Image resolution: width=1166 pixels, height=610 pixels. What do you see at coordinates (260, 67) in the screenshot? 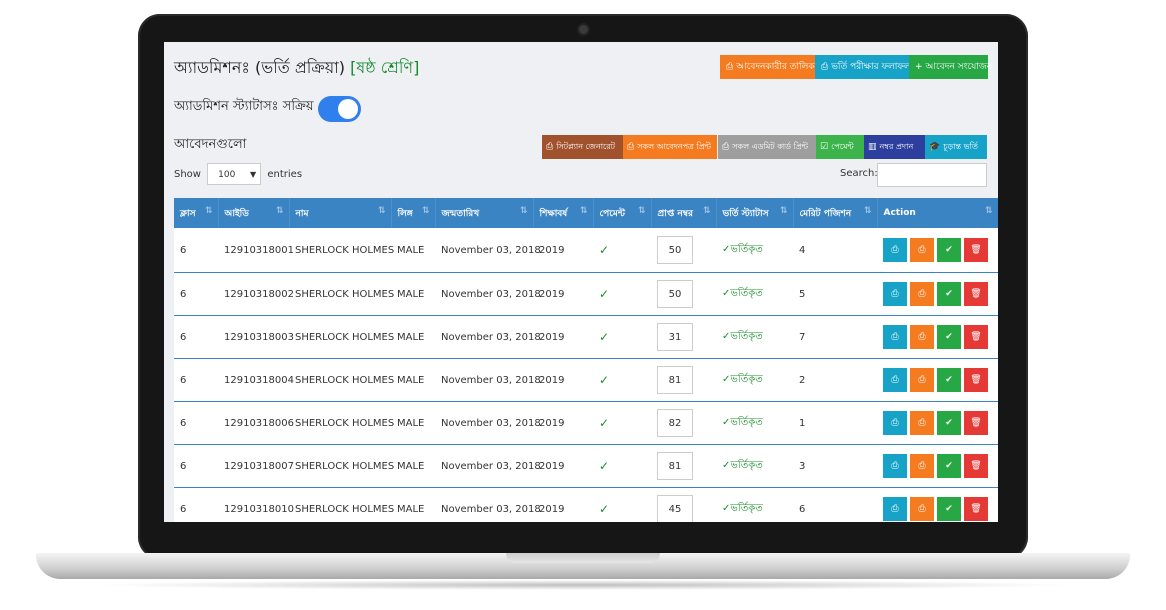
I see `page-title-text: অ্যাডমিশনঃ (ভর্তি প্রক্রিয়া)` at bounding box center [260, 67].